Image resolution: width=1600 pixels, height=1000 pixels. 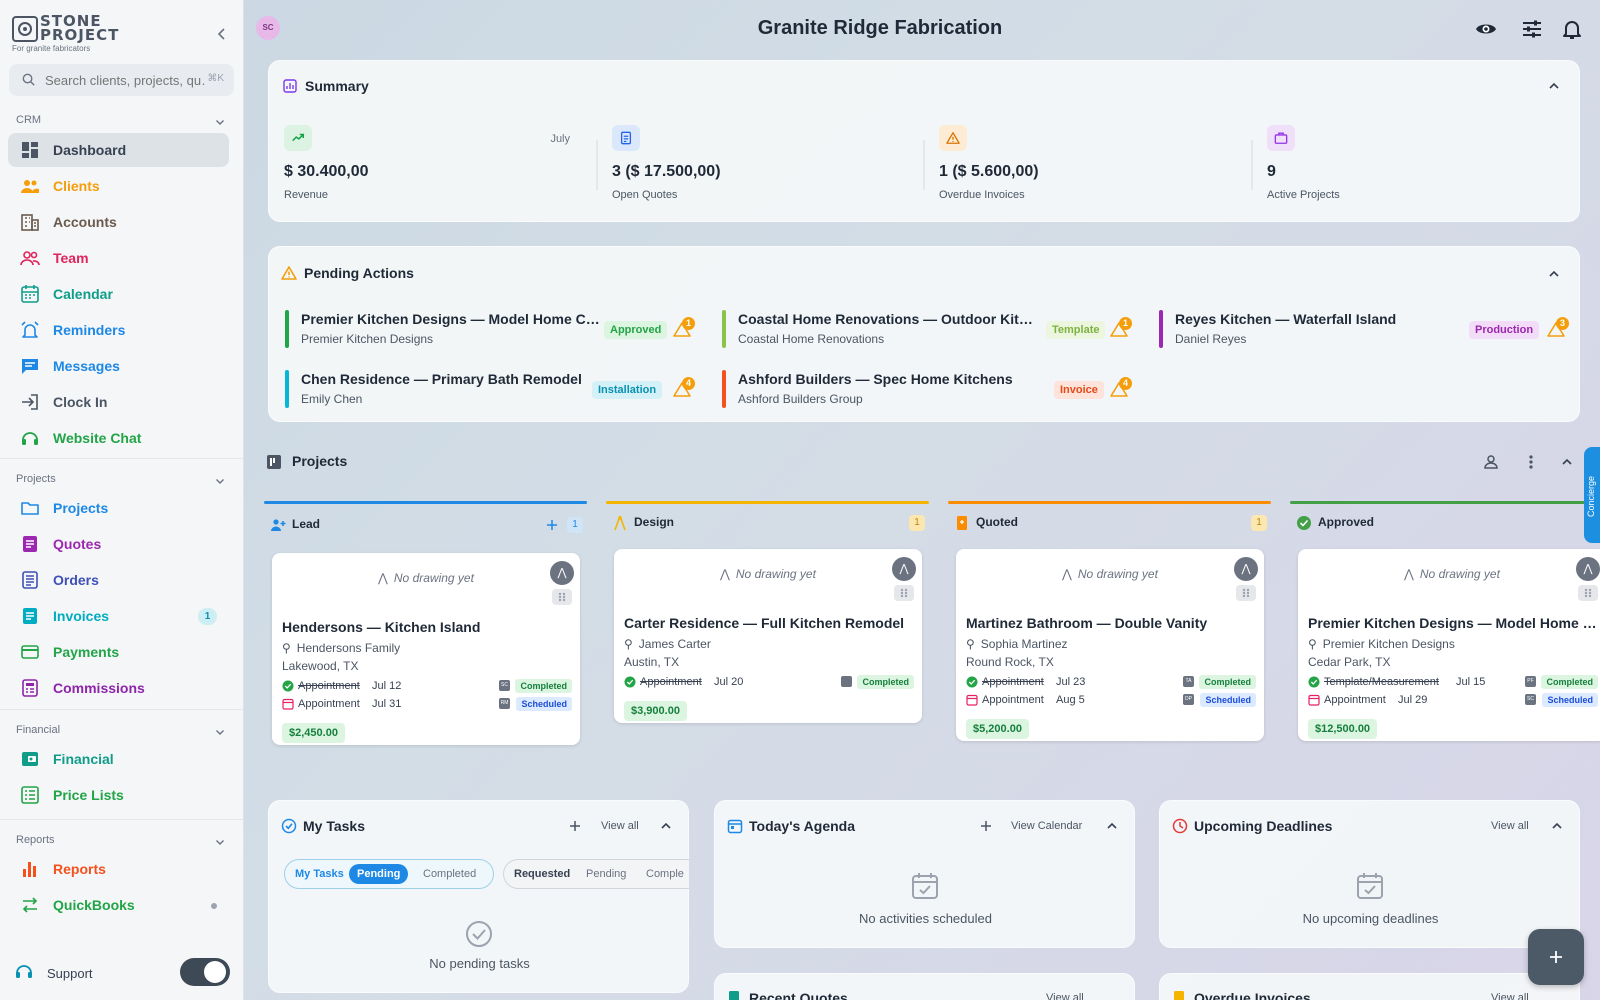 I want to click on appointment-date: Jul 29, so click(x=1413, y=700).